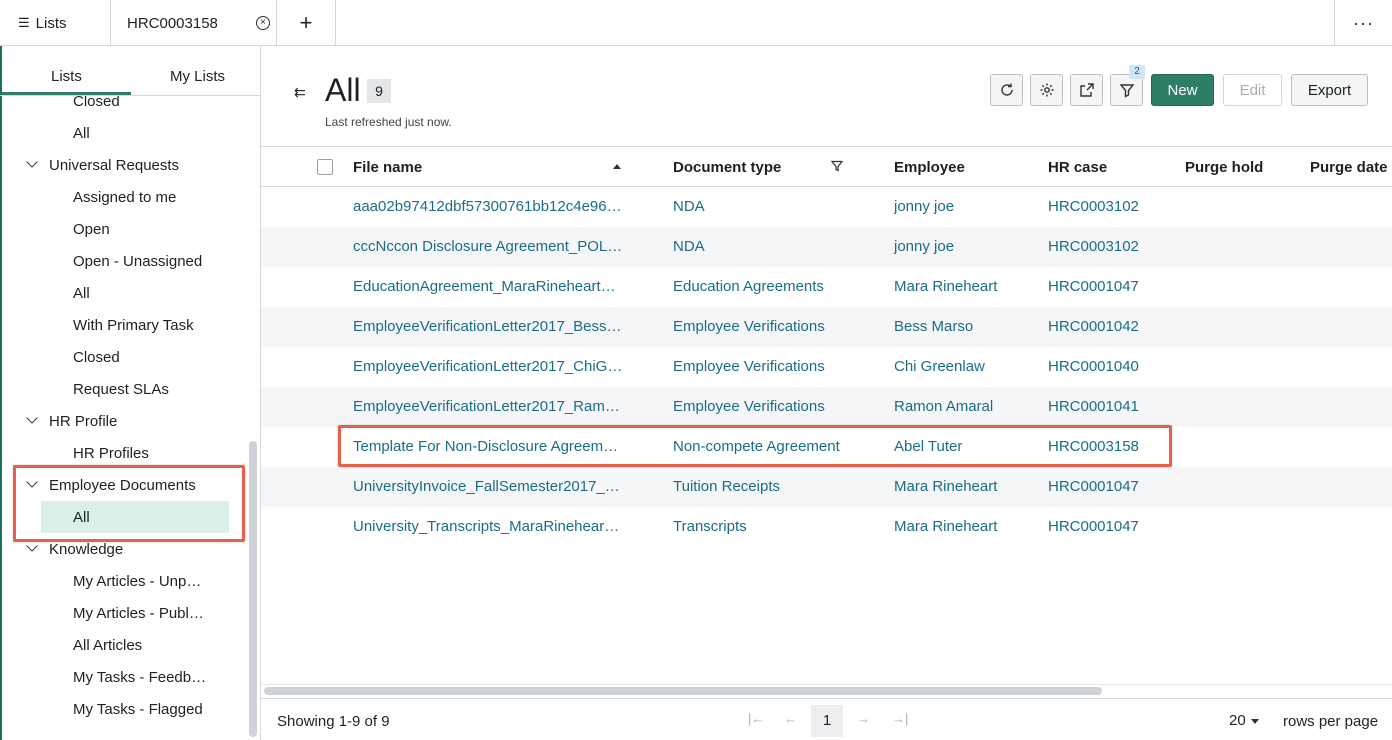  I want to click on page-title: All, so click(343, 90).